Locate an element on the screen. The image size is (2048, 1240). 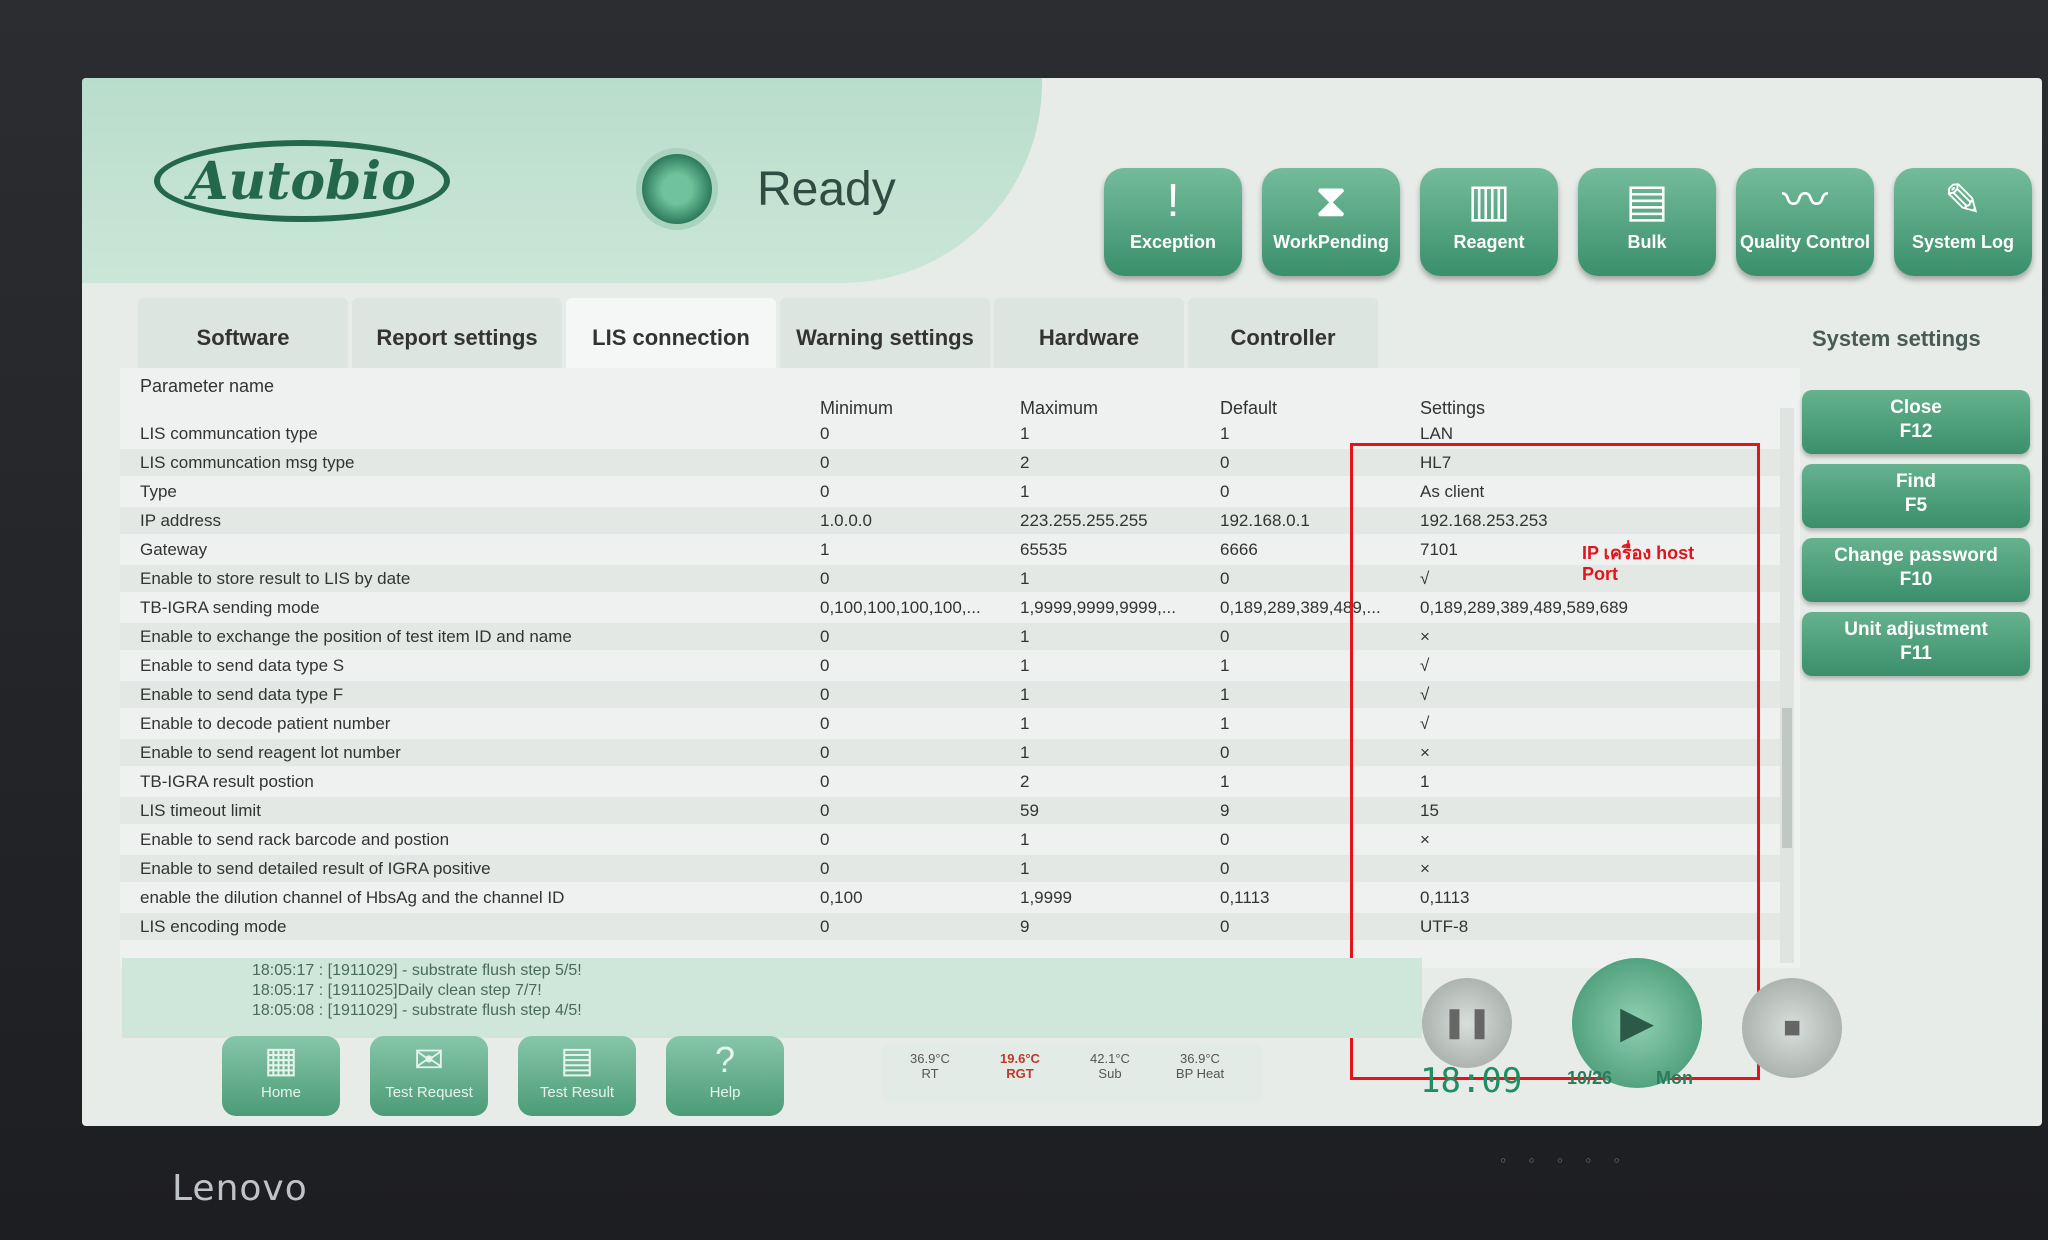
tab-controller: Controller is located at coordinates (1283, 338).